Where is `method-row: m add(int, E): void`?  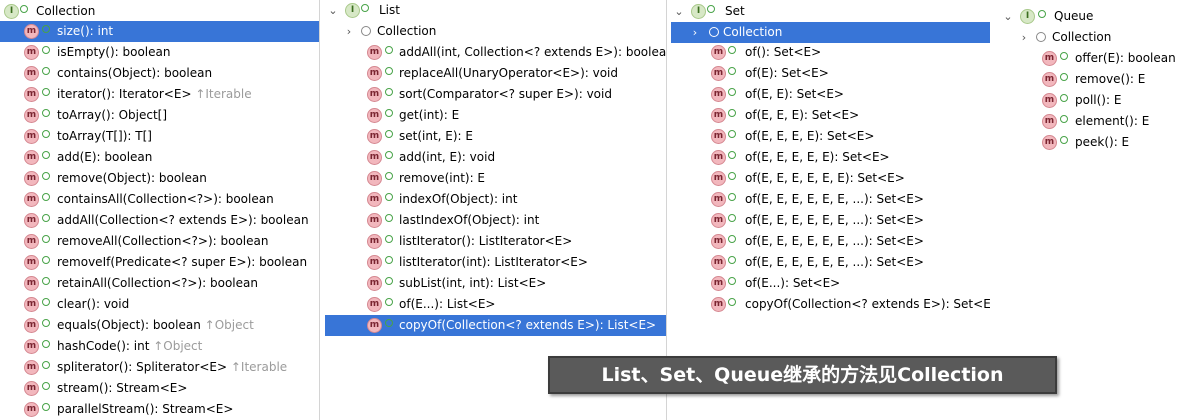 method-row: m add(int, E): void is located at coordinates (495, 157).